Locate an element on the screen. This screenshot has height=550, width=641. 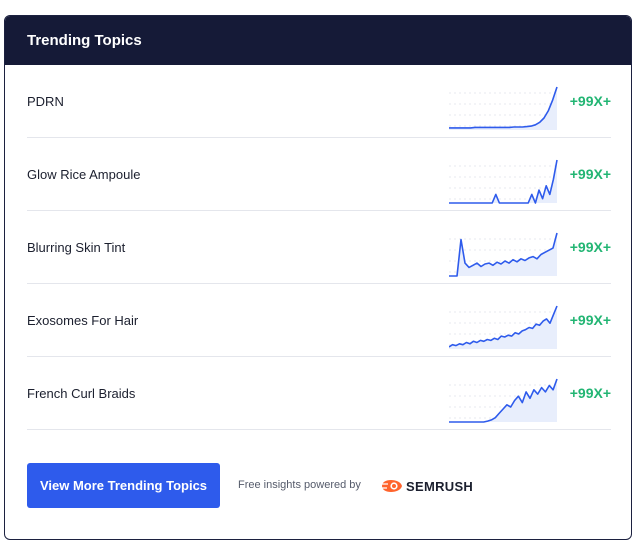
topic-label: Exosomes For Hair is located at coordinates (83, 320).